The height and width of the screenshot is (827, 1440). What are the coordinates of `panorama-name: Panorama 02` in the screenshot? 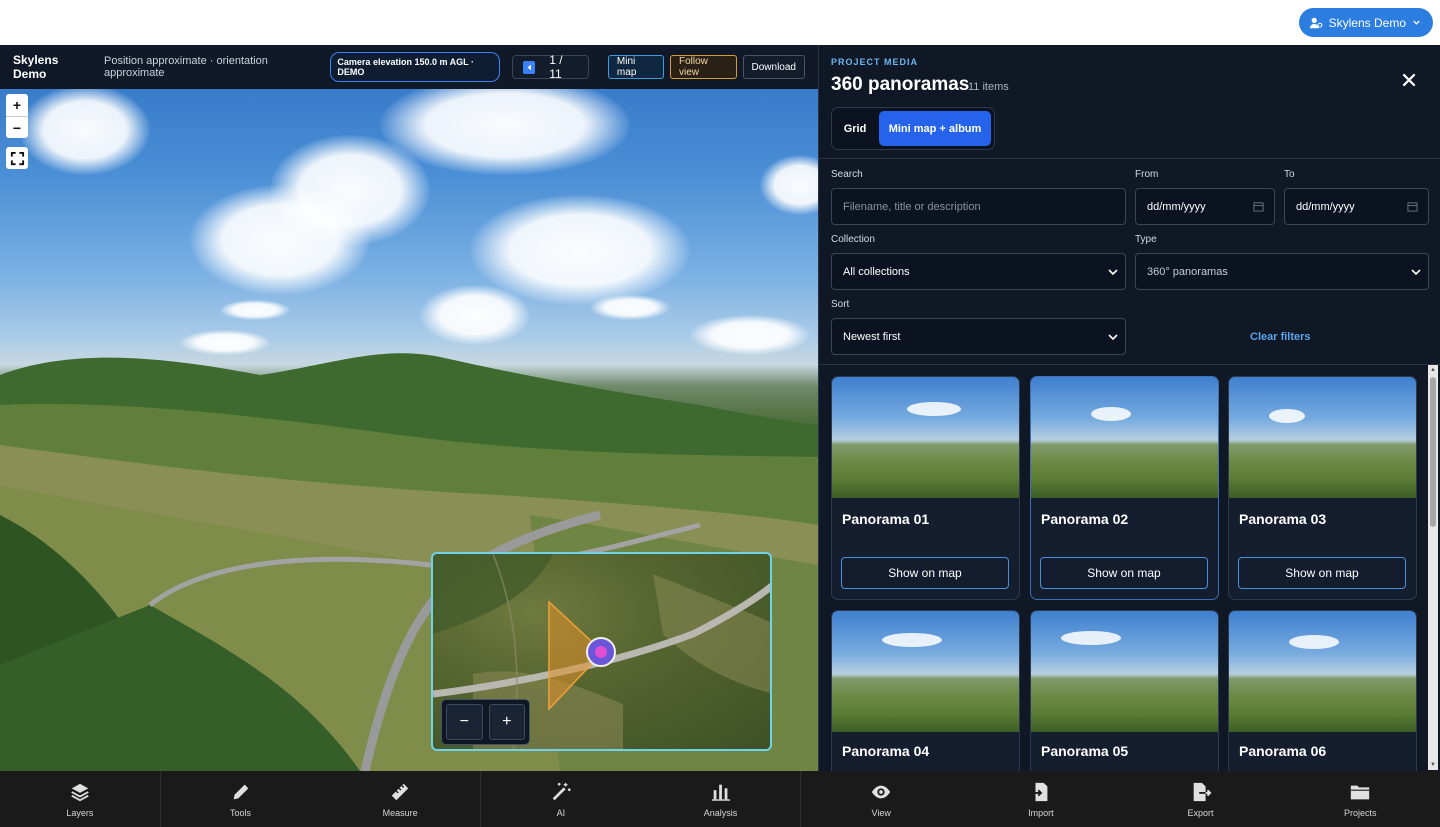 It's located at (1085, 519).